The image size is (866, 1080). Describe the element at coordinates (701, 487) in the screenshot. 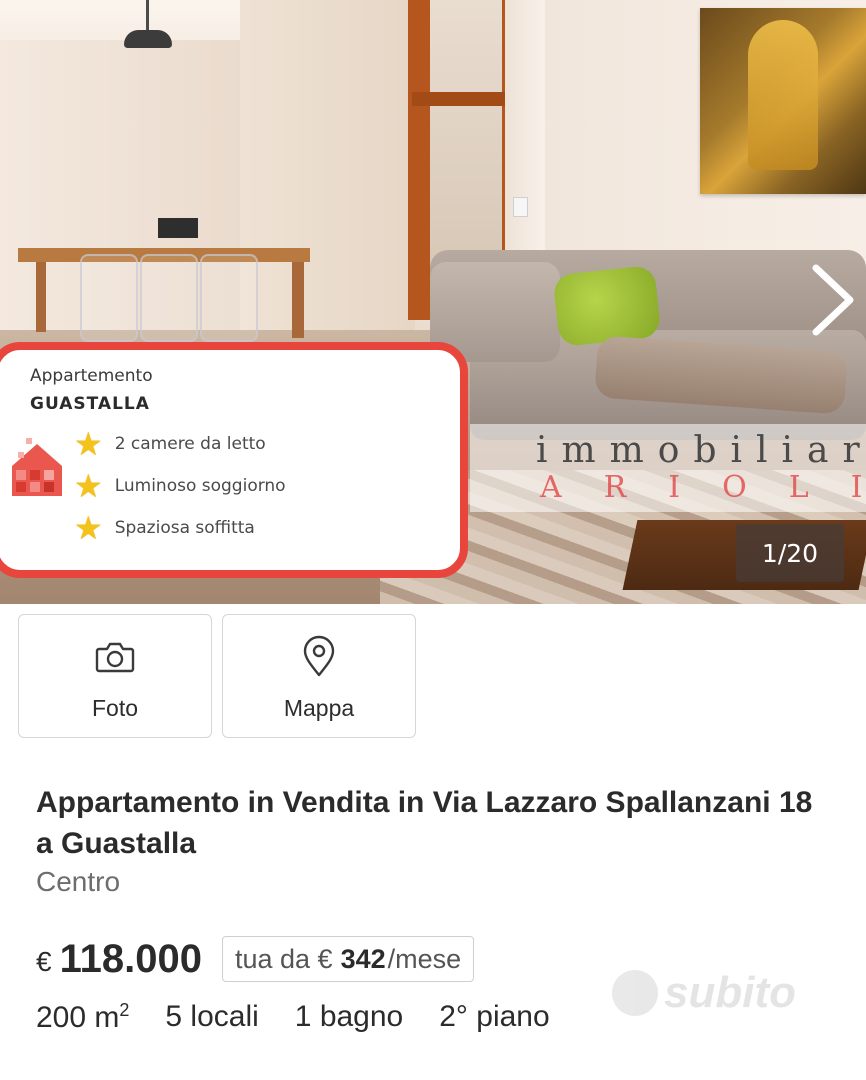

I see `agency-name-line2: ARIOLI` at that location.